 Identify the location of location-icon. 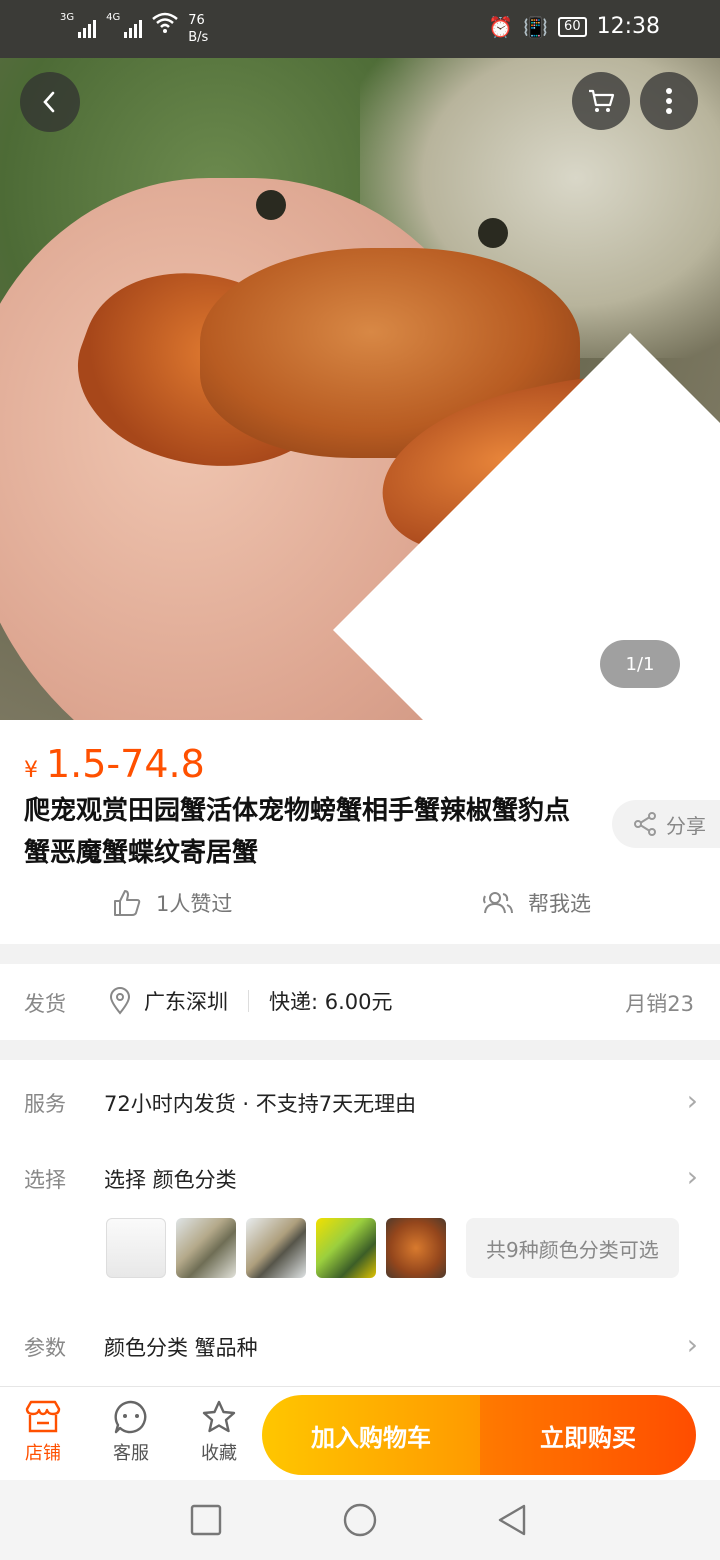
(120, 1001).